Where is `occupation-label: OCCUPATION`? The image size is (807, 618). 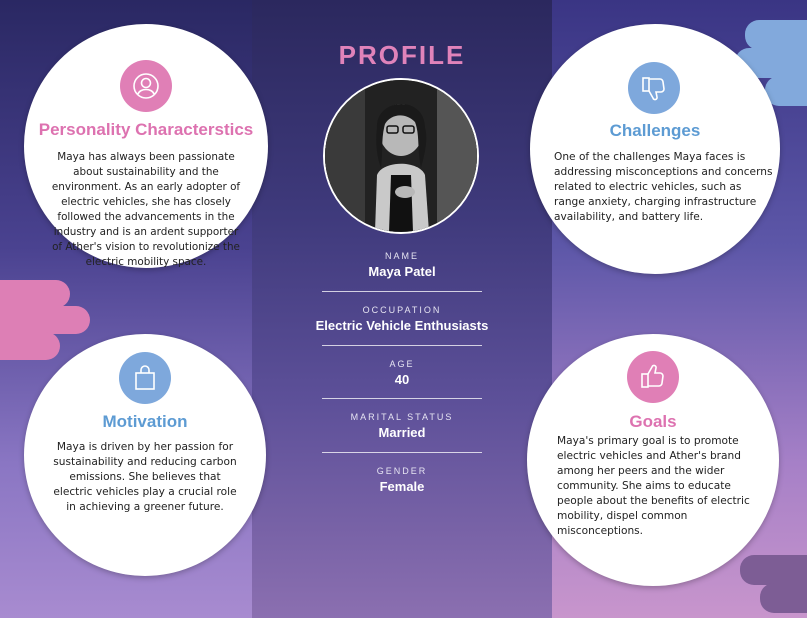
occupation-label: OCCUPATION is located at coordinates (402, 310).